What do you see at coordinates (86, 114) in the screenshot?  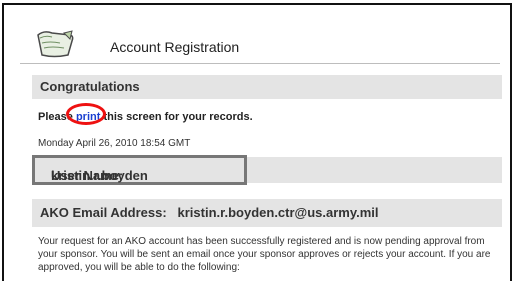 I see `highlight-circle` at bounding box center [86, 114].